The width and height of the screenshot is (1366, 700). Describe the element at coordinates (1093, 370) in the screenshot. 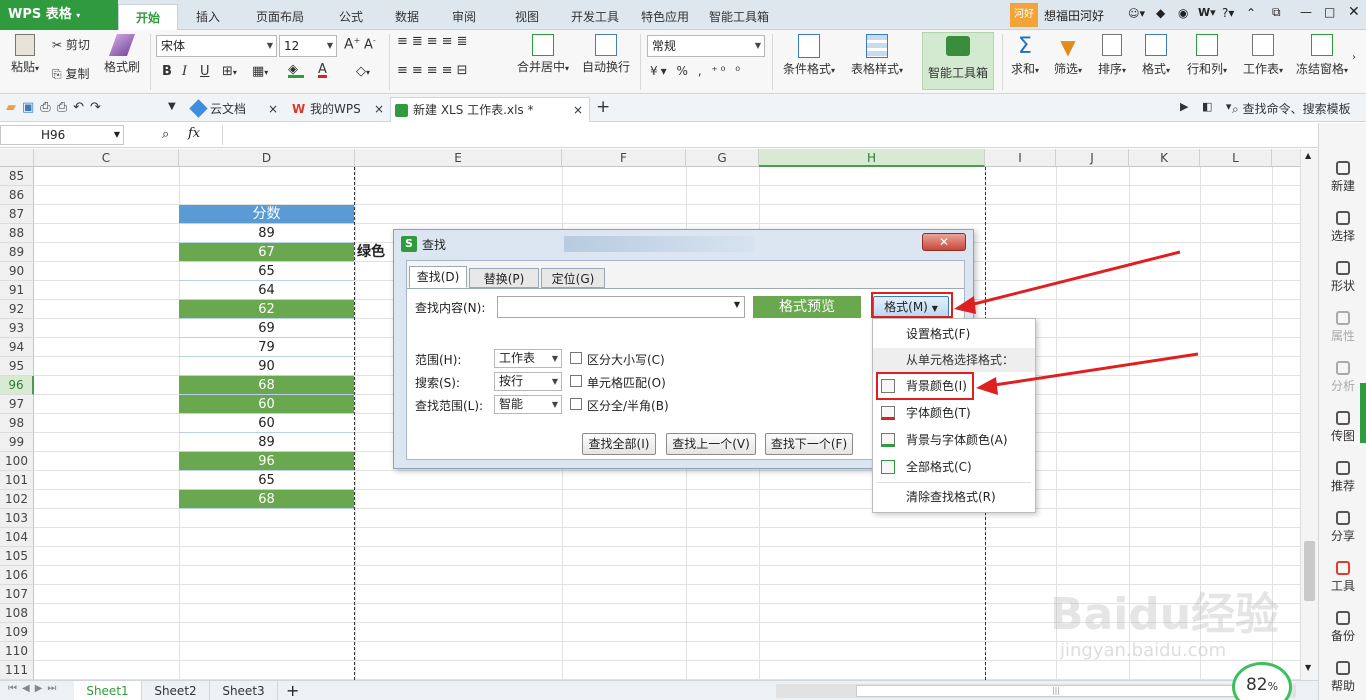

I see `arrow-to-background-color` at that location.